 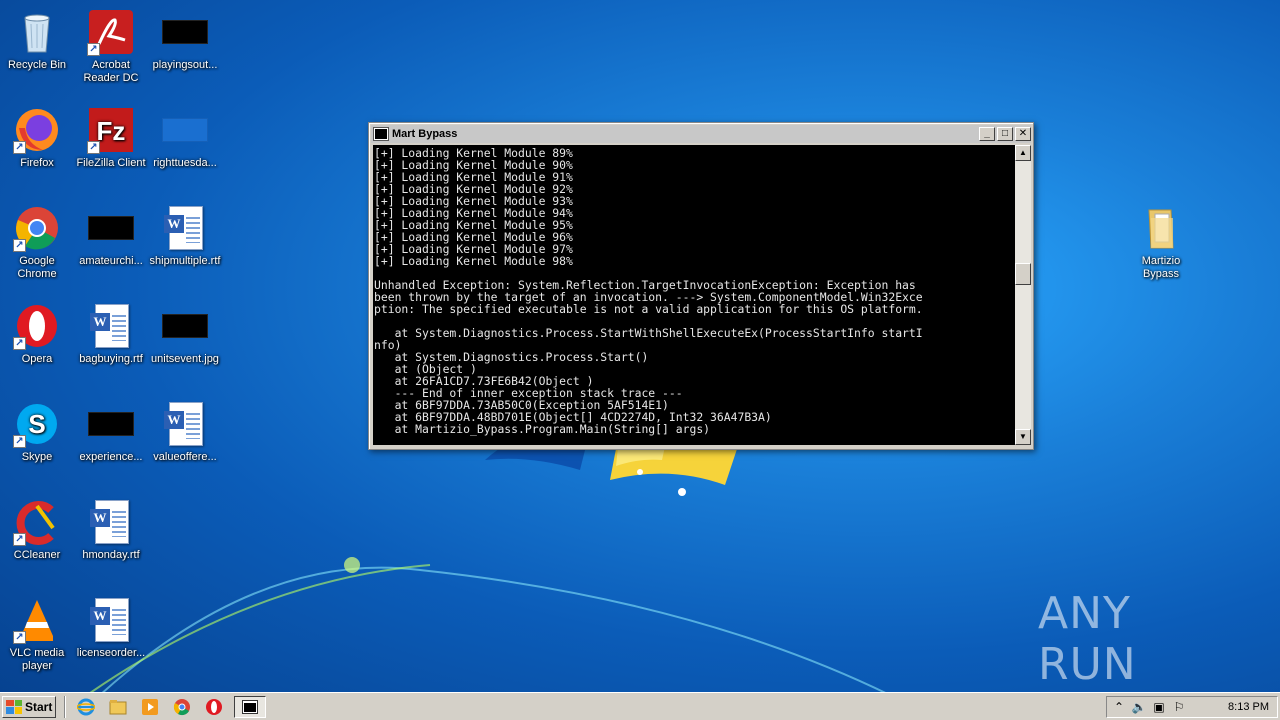 What do you see at coordinates (150, 707) in the screenshot?
I see `media-player-icon` at bounding box center [150, 707].